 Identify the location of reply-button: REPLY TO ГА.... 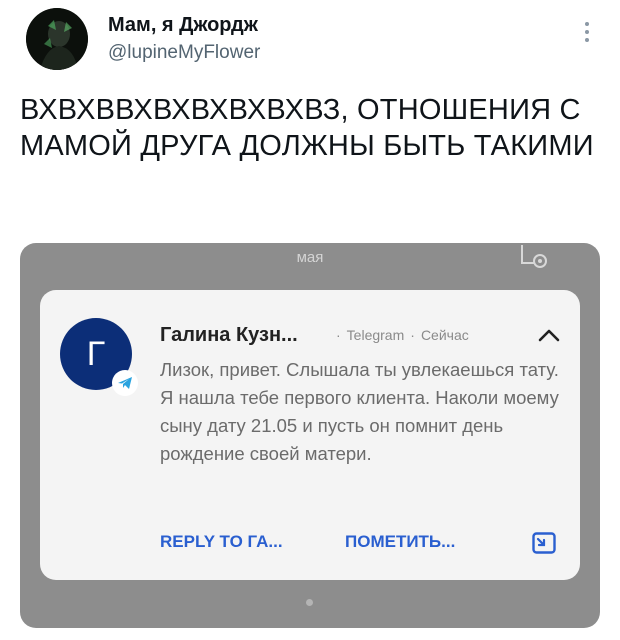
(221, 542).